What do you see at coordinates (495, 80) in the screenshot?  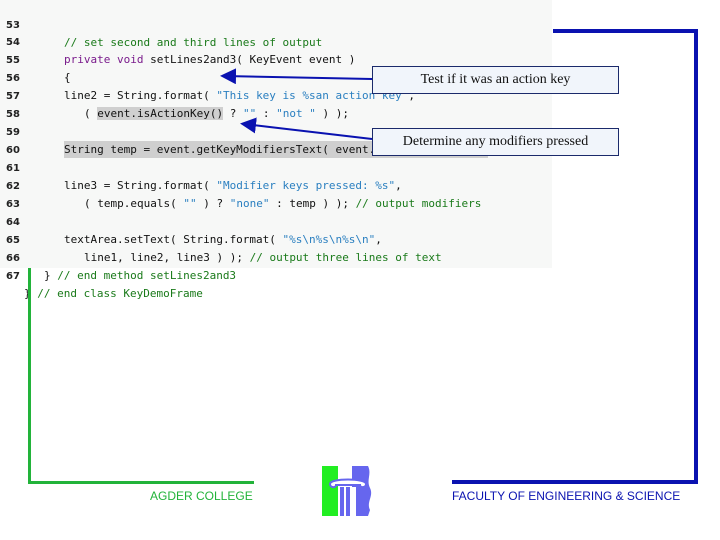 I see `callout-action-key: Test if it was an action key` at bounding box center [495, 80].